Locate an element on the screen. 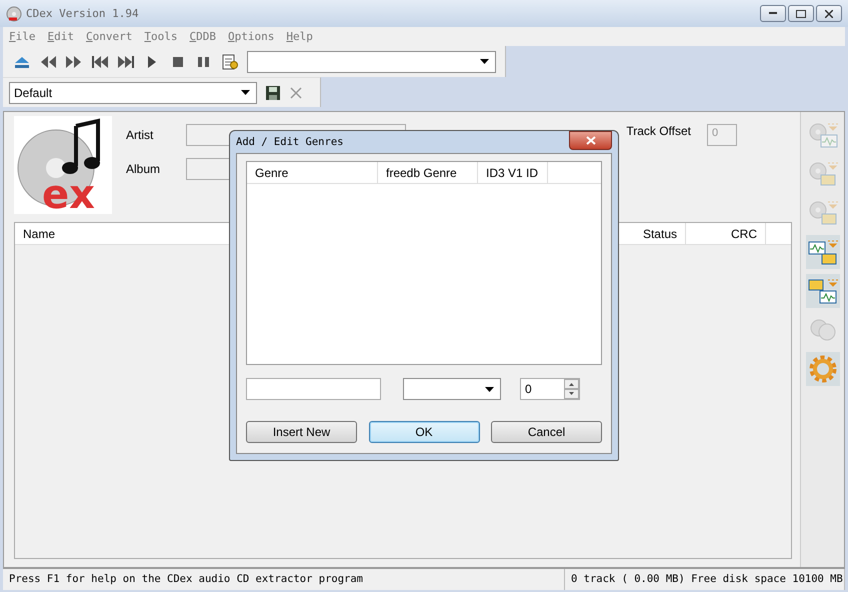  menu-item: File is located at coordinates (22, 36).